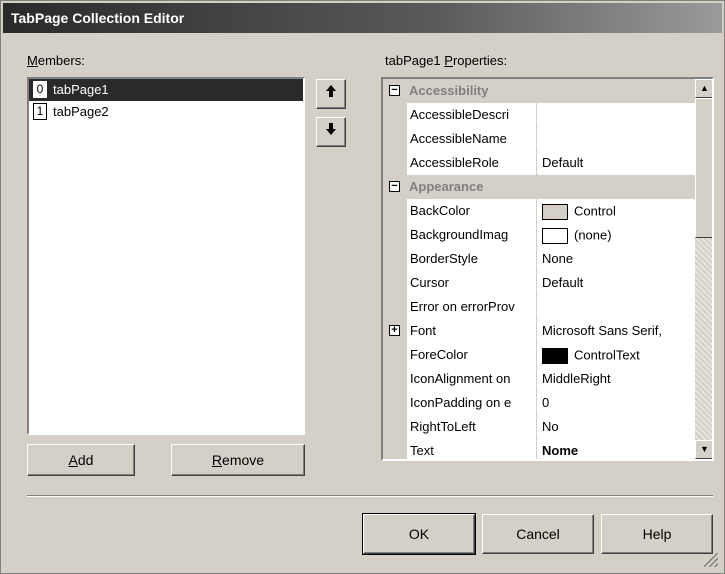 This screenshot has width=725, height=574. I want to click on property-name: AccessibleRole, so click(472, 163).